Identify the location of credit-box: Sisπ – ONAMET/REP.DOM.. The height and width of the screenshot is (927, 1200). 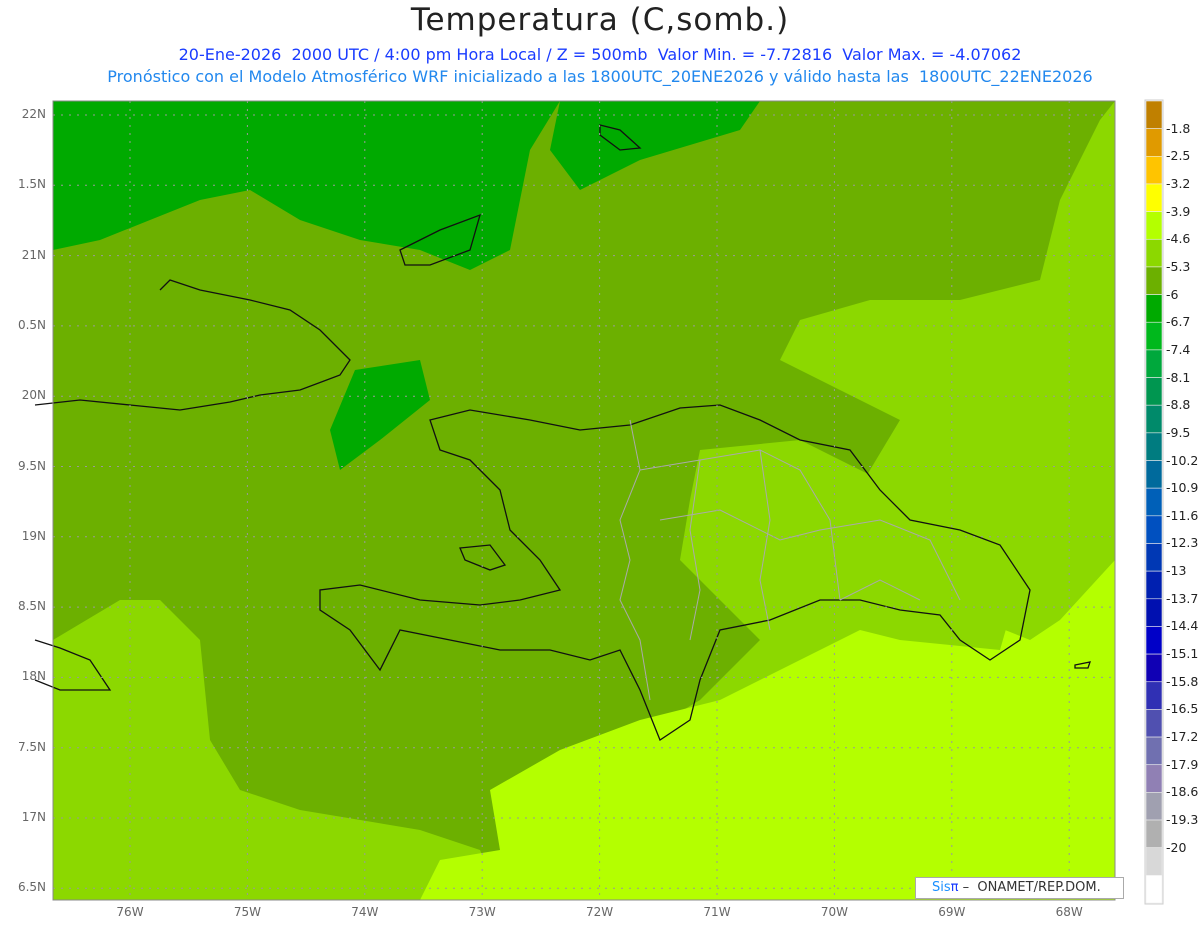
(1019, 888).